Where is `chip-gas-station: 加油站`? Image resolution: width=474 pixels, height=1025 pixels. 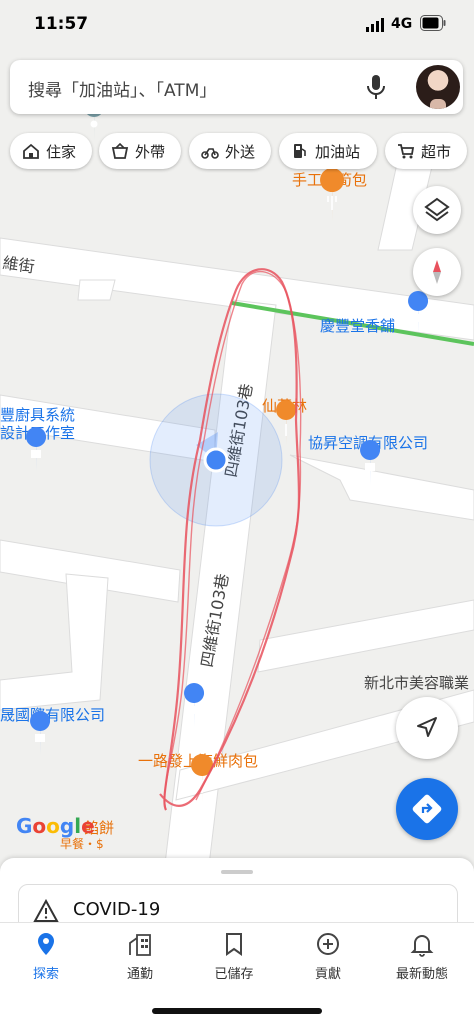 chip-gas-station: 加油站 is located at coordinates (328, 151).